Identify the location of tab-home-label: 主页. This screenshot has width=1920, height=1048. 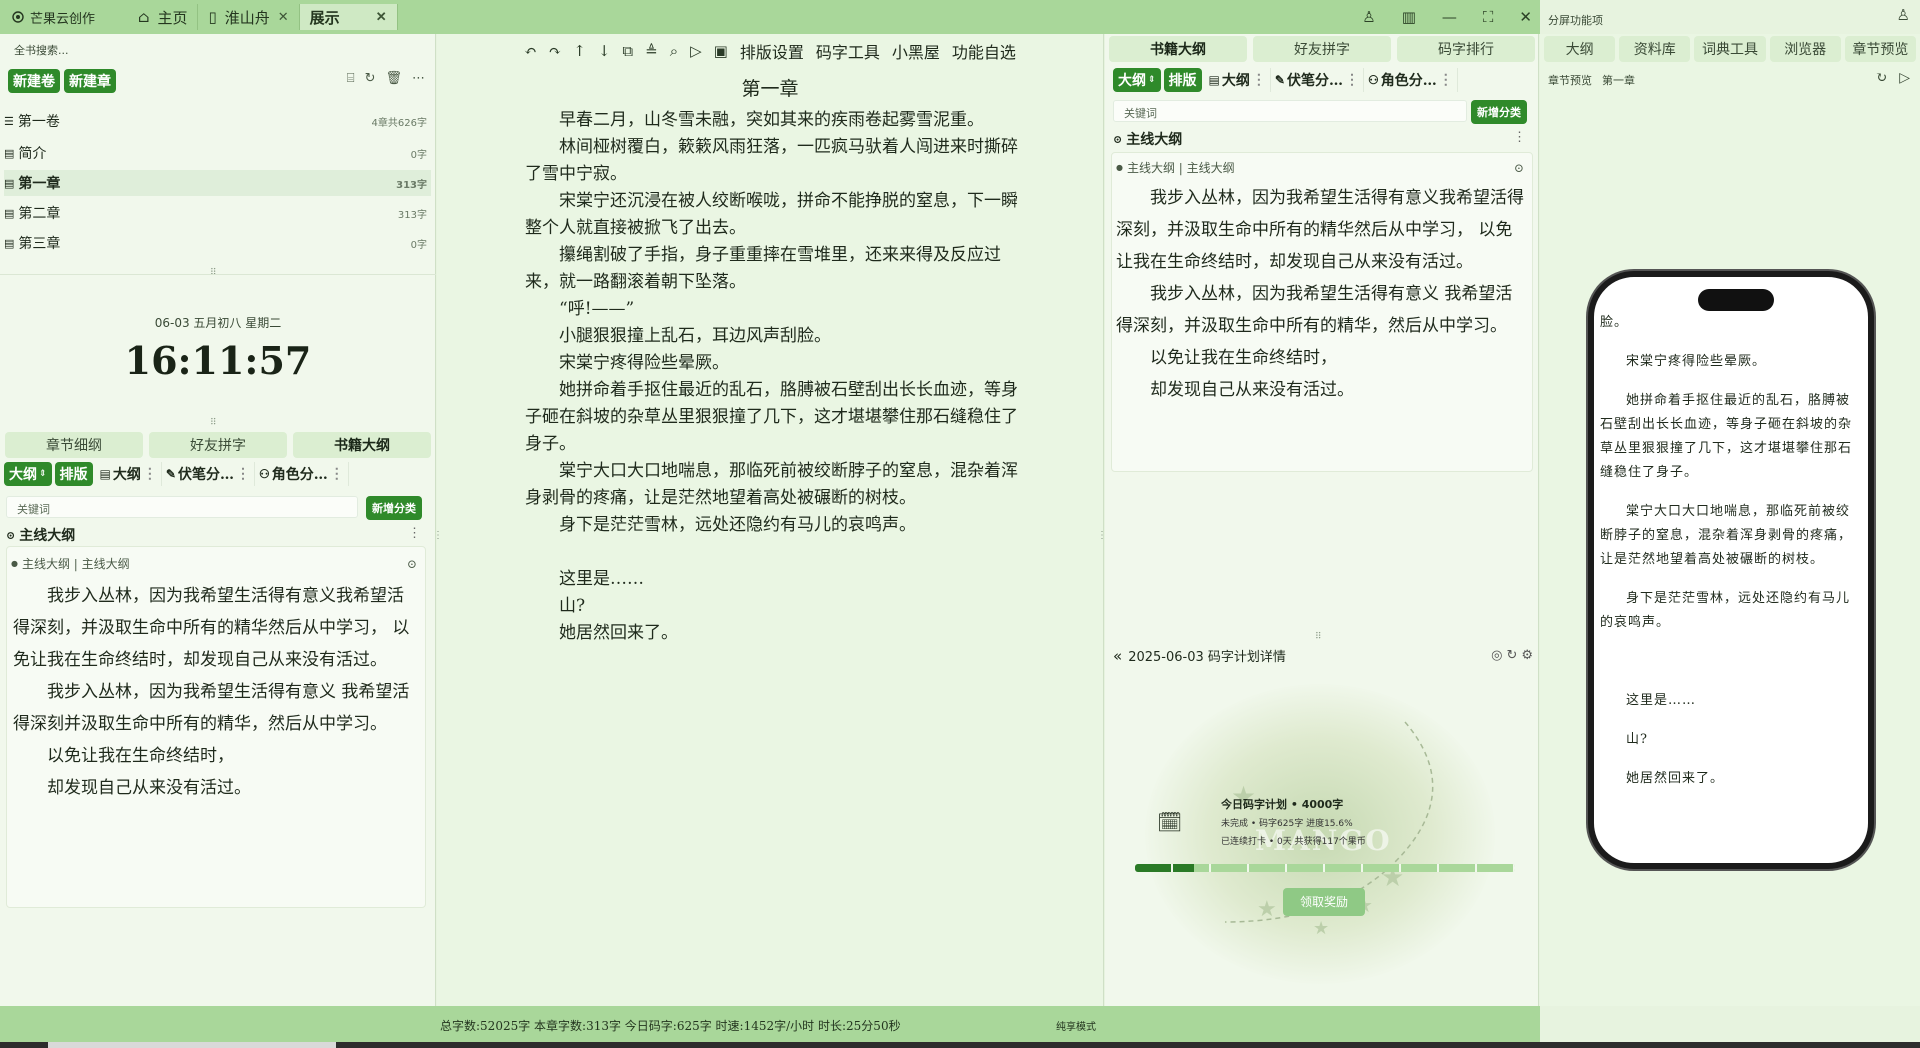
(172, 17).